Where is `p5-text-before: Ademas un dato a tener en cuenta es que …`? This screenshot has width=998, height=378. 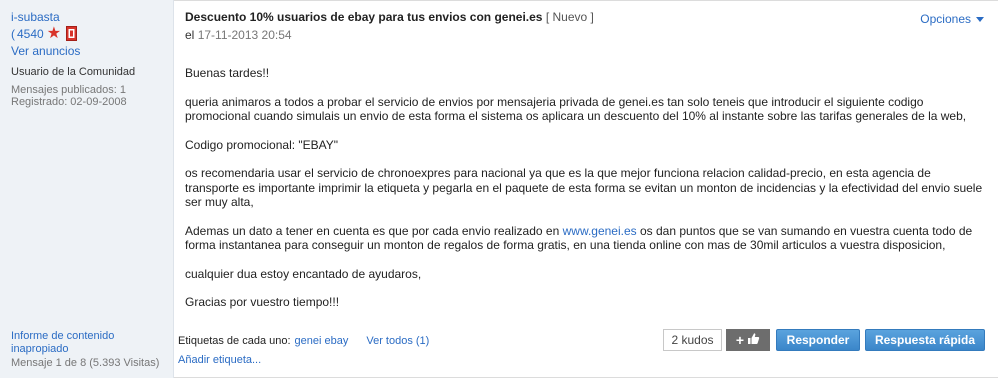 p5-text-before: Ademas un dato a tener en cuenta es que … is located at coordinates (374, 230).